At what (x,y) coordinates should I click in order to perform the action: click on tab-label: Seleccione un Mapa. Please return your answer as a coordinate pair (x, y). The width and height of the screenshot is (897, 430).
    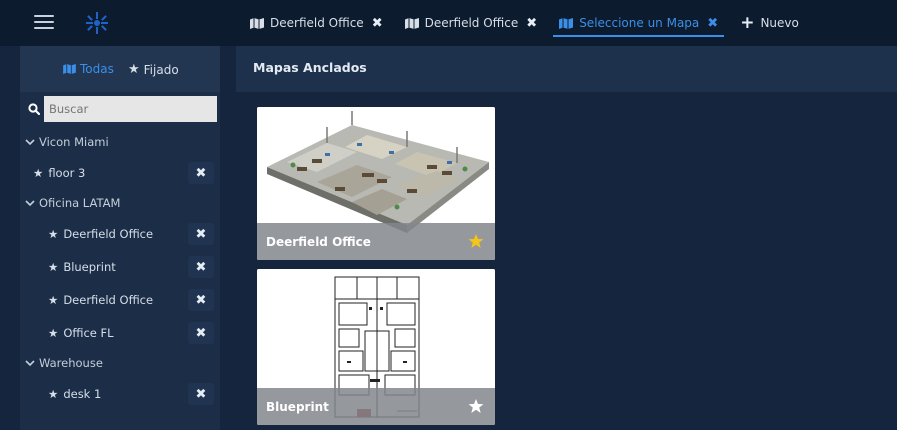
    Looking at the image, I should click on (639, 23).